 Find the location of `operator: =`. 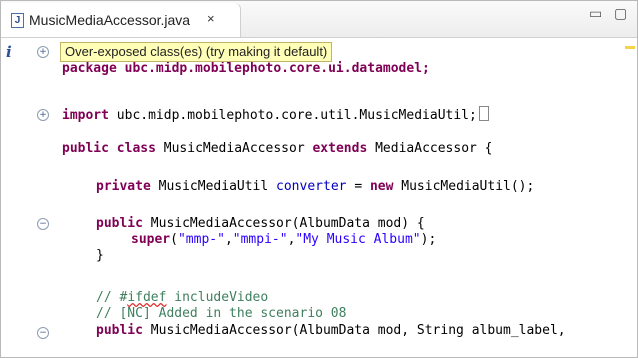

operator: = is located at coordinates (358, 186).